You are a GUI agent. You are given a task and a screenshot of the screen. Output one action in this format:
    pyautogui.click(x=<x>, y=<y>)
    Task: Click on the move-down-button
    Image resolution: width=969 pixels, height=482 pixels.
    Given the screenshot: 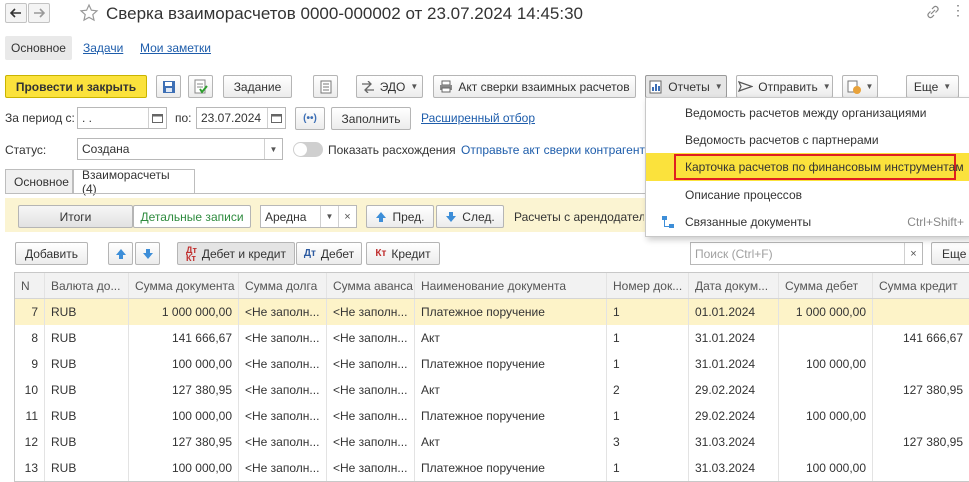 What is the action you would take?
    pyautogui.click(x=147, y=253)
    